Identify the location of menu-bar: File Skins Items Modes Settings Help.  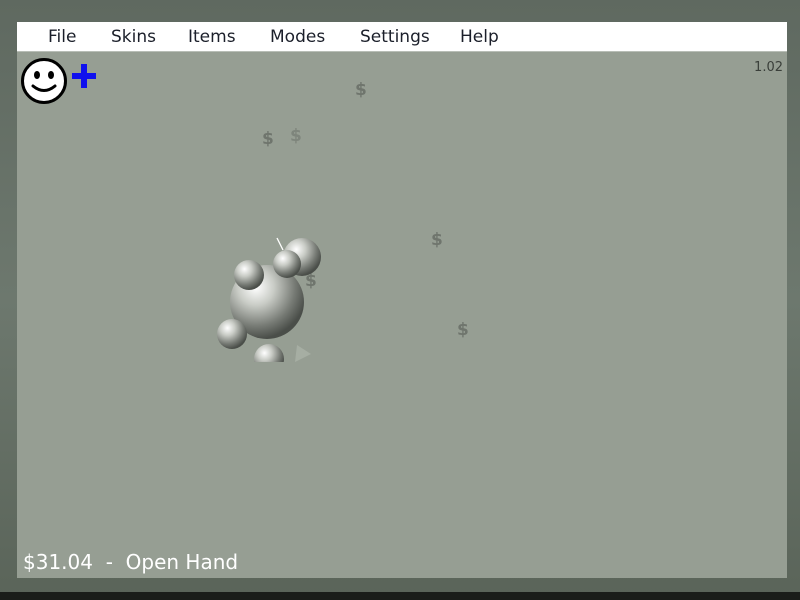
(402, 37).